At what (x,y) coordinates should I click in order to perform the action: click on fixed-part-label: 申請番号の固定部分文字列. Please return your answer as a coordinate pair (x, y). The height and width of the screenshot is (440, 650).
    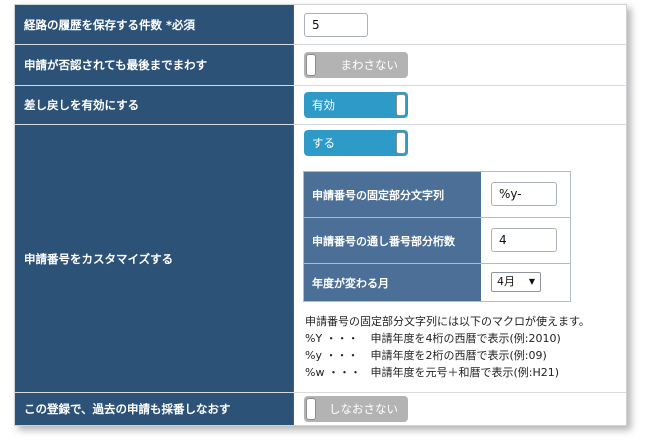
    Looking at the image, I should click on (392, 194).